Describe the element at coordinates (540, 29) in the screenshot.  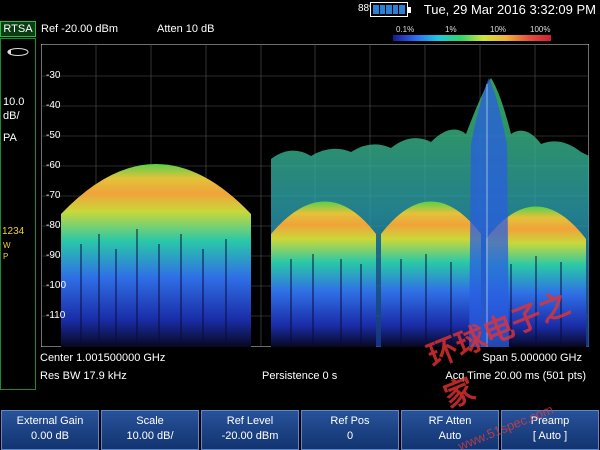
I see `legend-label: 100%` at that location.